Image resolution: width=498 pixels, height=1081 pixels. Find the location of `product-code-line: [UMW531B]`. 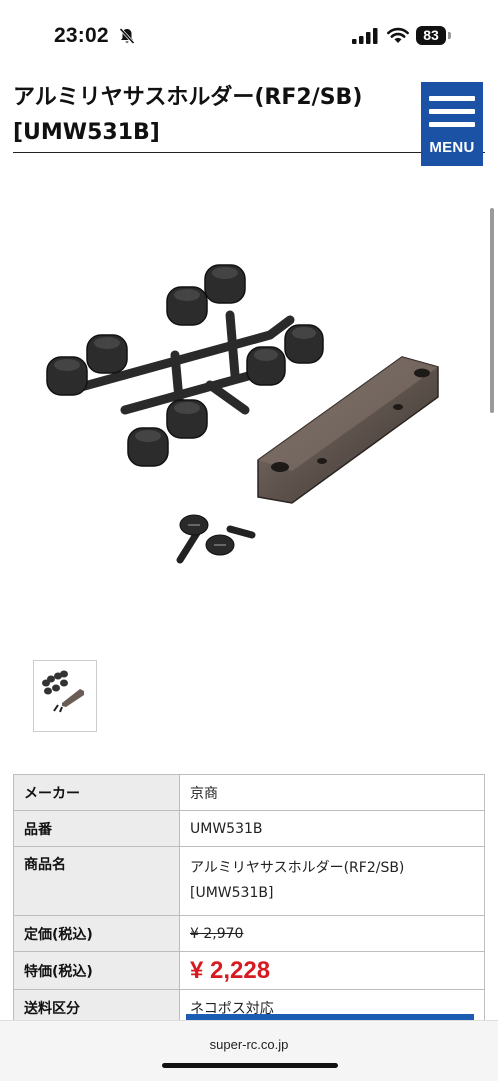

product-code-line: [UMW531B] is located at coordinates (232, 893).